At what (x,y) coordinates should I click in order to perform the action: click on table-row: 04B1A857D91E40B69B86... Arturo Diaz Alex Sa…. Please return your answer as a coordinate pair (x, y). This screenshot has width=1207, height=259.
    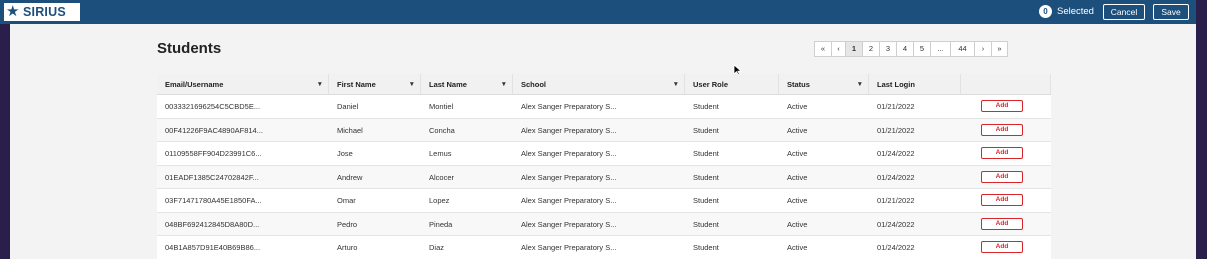
    Looking at the image, I should click on (604, 247).